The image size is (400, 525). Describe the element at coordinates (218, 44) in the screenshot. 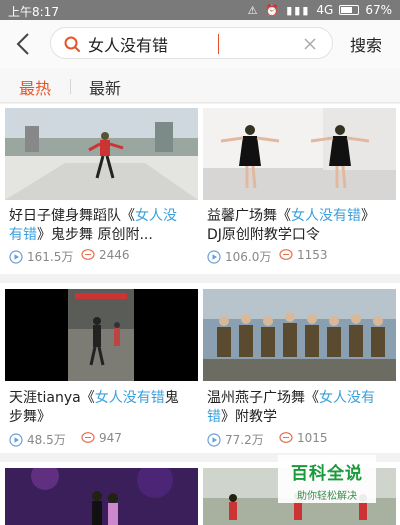

I see `text-caret` at that location.